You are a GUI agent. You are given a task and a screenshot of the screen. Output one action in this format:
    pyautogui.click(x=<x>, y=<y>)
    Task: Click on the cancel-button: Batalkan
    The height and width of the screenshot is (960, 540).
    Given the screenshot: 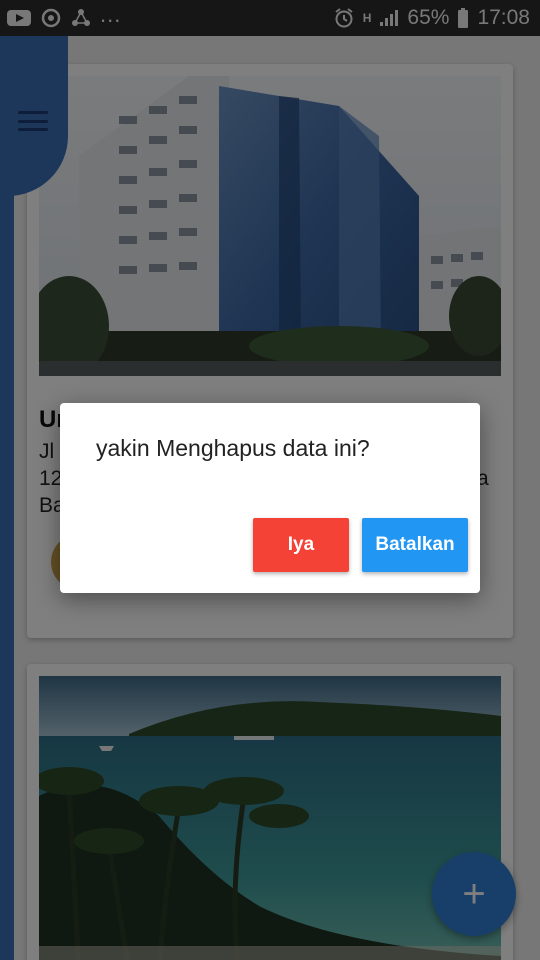 What is the action you would take?
    pyautogui.click(x=415, y=545)
    